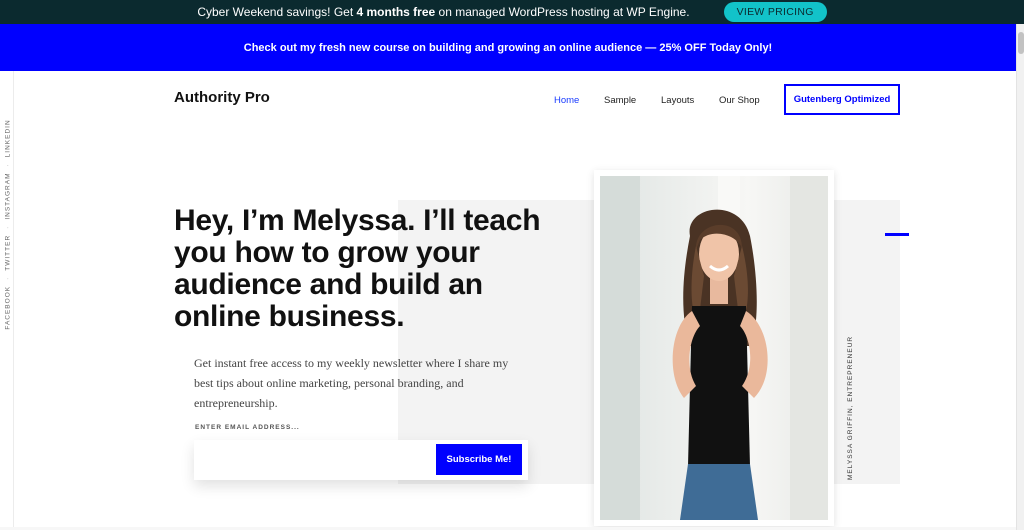  I want to click on portrait-illustration, so click(714, 348).